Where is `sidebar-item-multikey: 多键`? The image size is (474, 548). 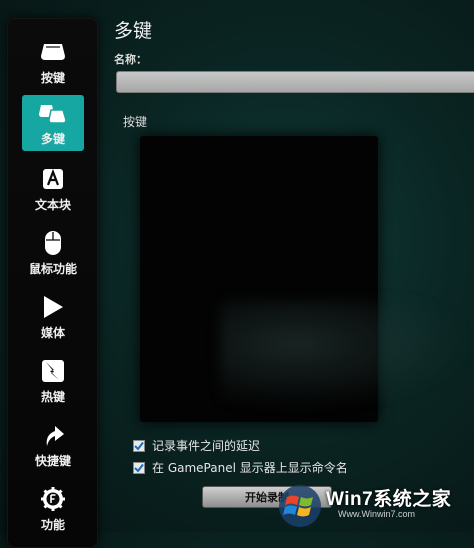 sidebar-item-multikey: 多键 is located at coordinates (53, 123).